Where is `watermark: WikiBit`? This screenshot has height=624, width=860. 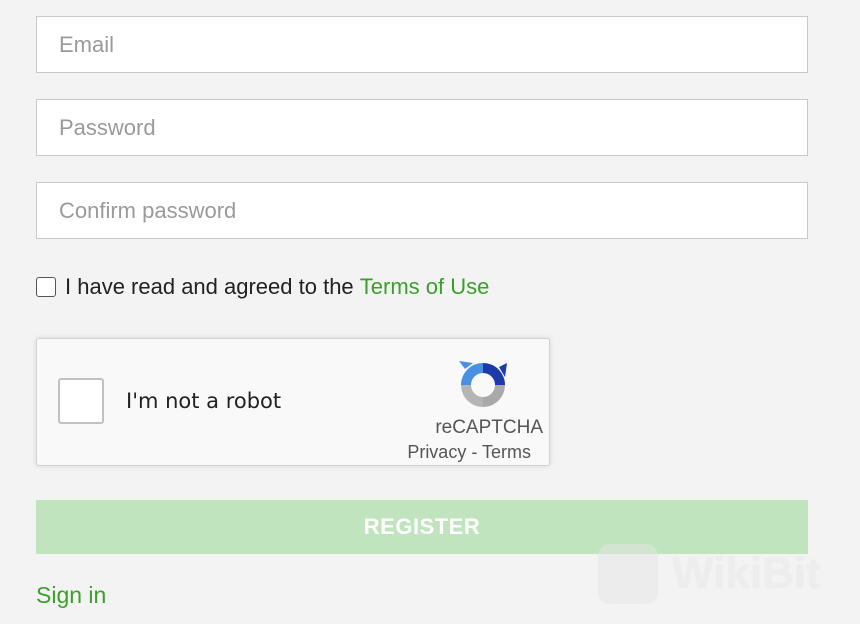 watermark: WikiBit is located at coordinates (709, 574).